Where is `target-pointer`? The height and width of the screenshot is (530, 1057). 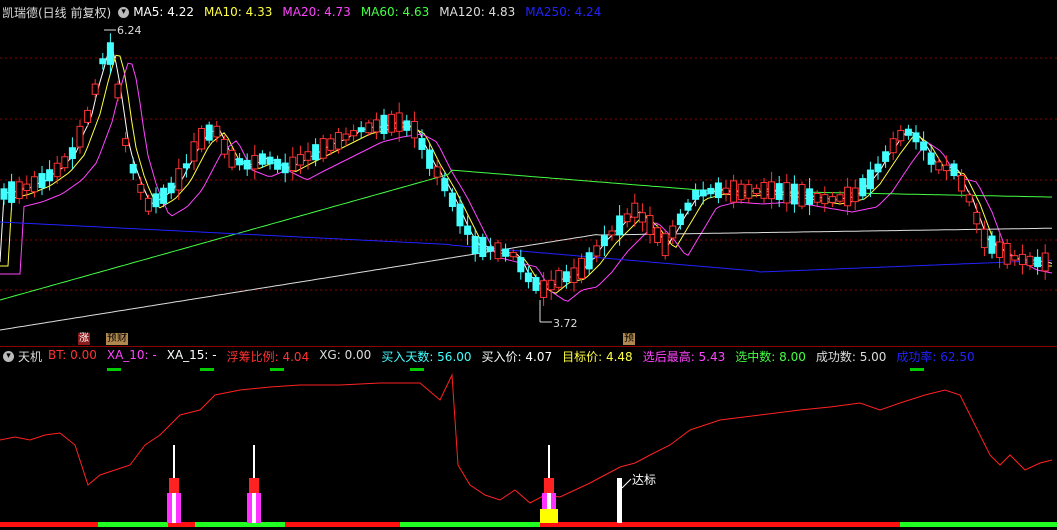 target-pointer is located at coordinates (626, 483).